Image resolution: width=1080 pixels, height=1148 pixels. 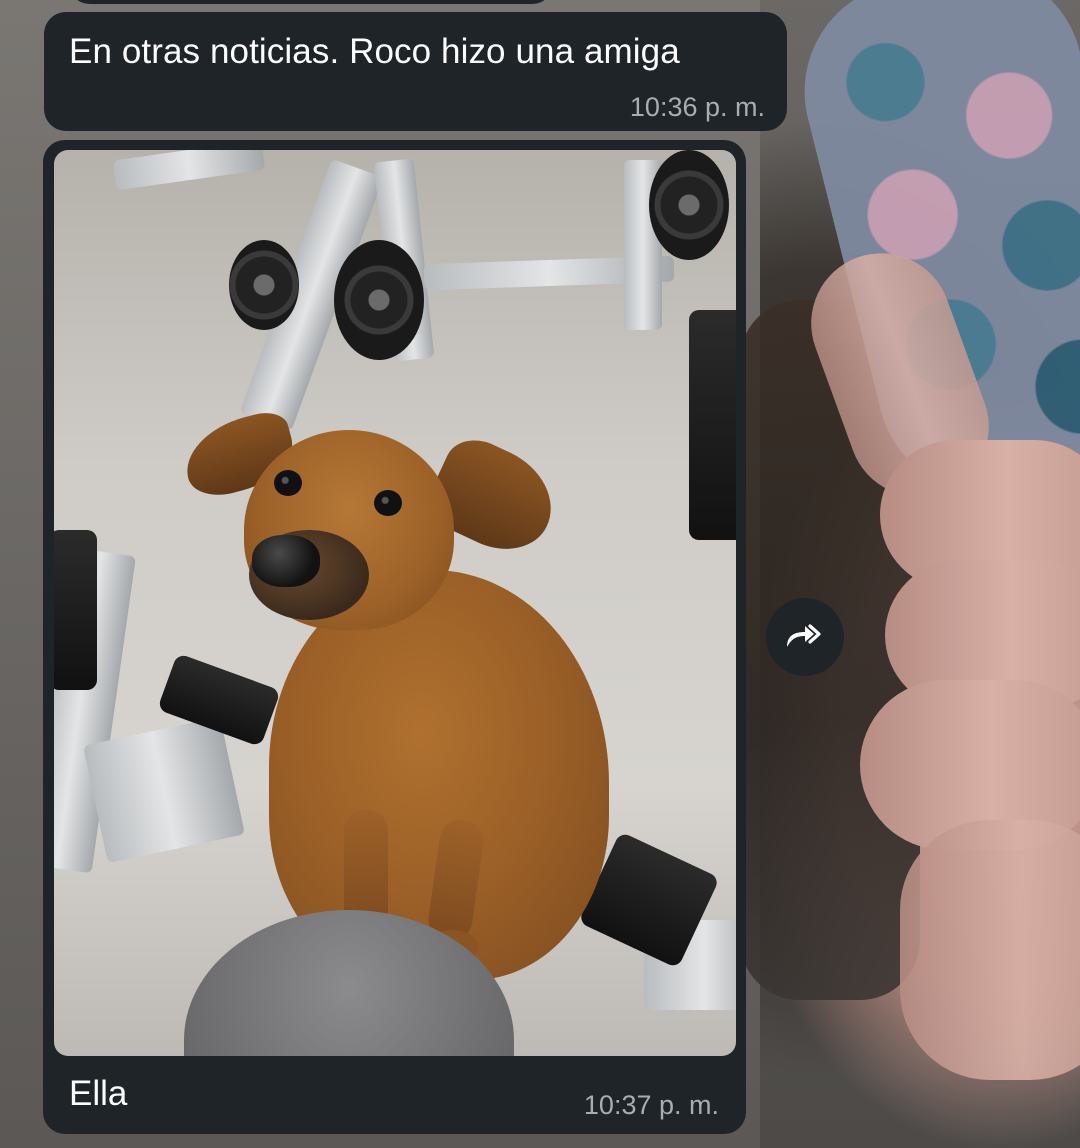 What do you see at coordinates (990, 950) in the screenshot?
I see `wallpaper-finger` at bounding box center [990, 950].